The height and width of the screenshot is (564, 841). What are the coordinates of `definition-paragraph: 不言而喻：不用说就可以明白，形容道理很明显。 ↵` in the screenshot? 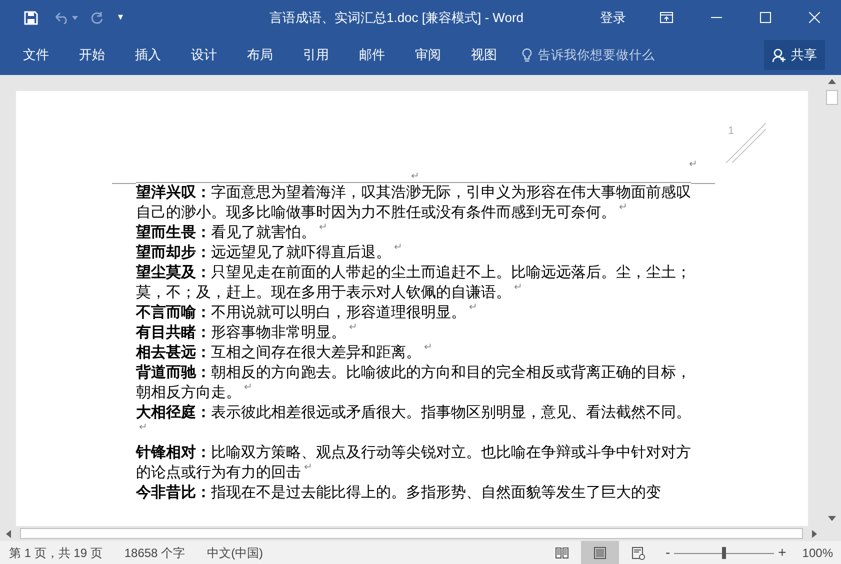 It's located at (307, 313).